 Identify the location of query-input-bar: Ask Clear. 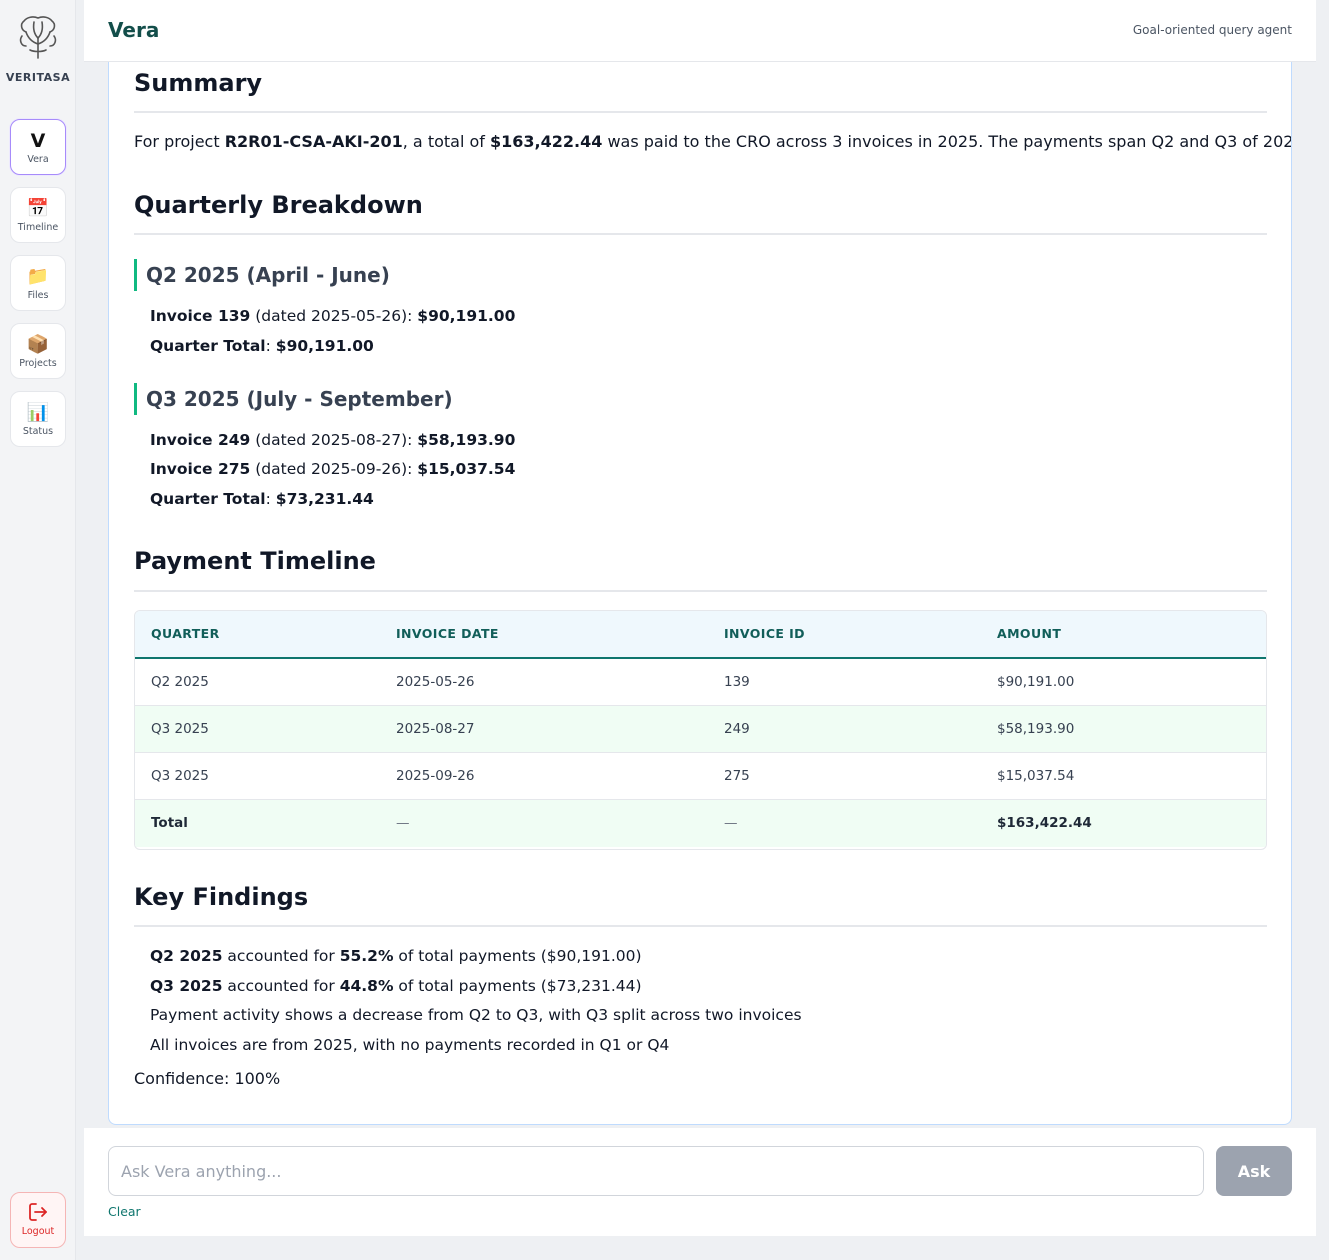
(700, 1182).